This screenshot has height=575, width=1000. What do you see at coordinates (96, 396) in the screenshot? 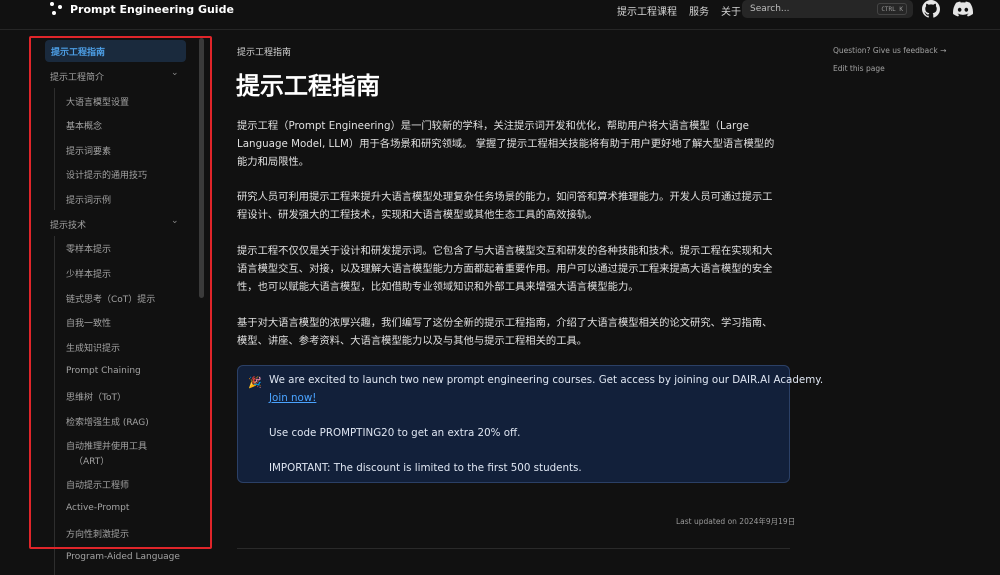
I see `sidebar-item-tot: 思维树（ToT）` at bounding box center [96, 396].